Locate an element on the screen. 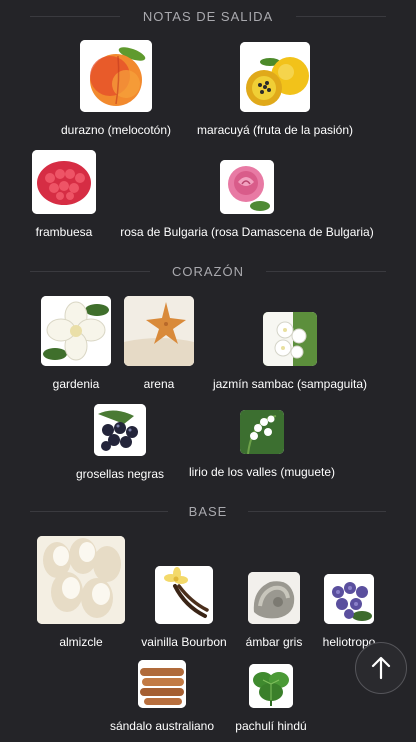 Image resolution: width=416 pixels, height=742 pixels. passion-fruit-icon is located at coordinates (275, 77).